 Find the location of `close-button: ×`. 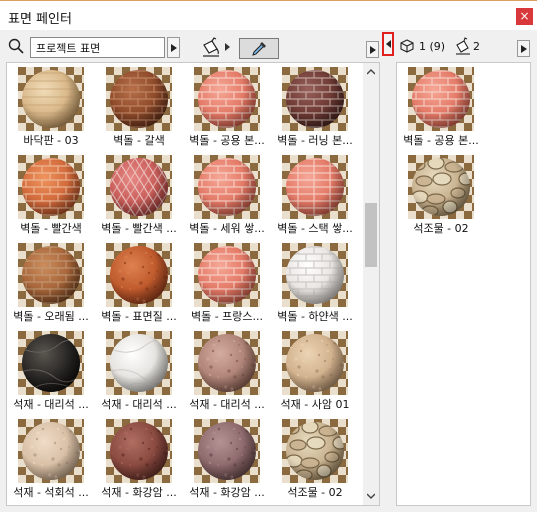

close-button: × is located at coordinates (524, 16).